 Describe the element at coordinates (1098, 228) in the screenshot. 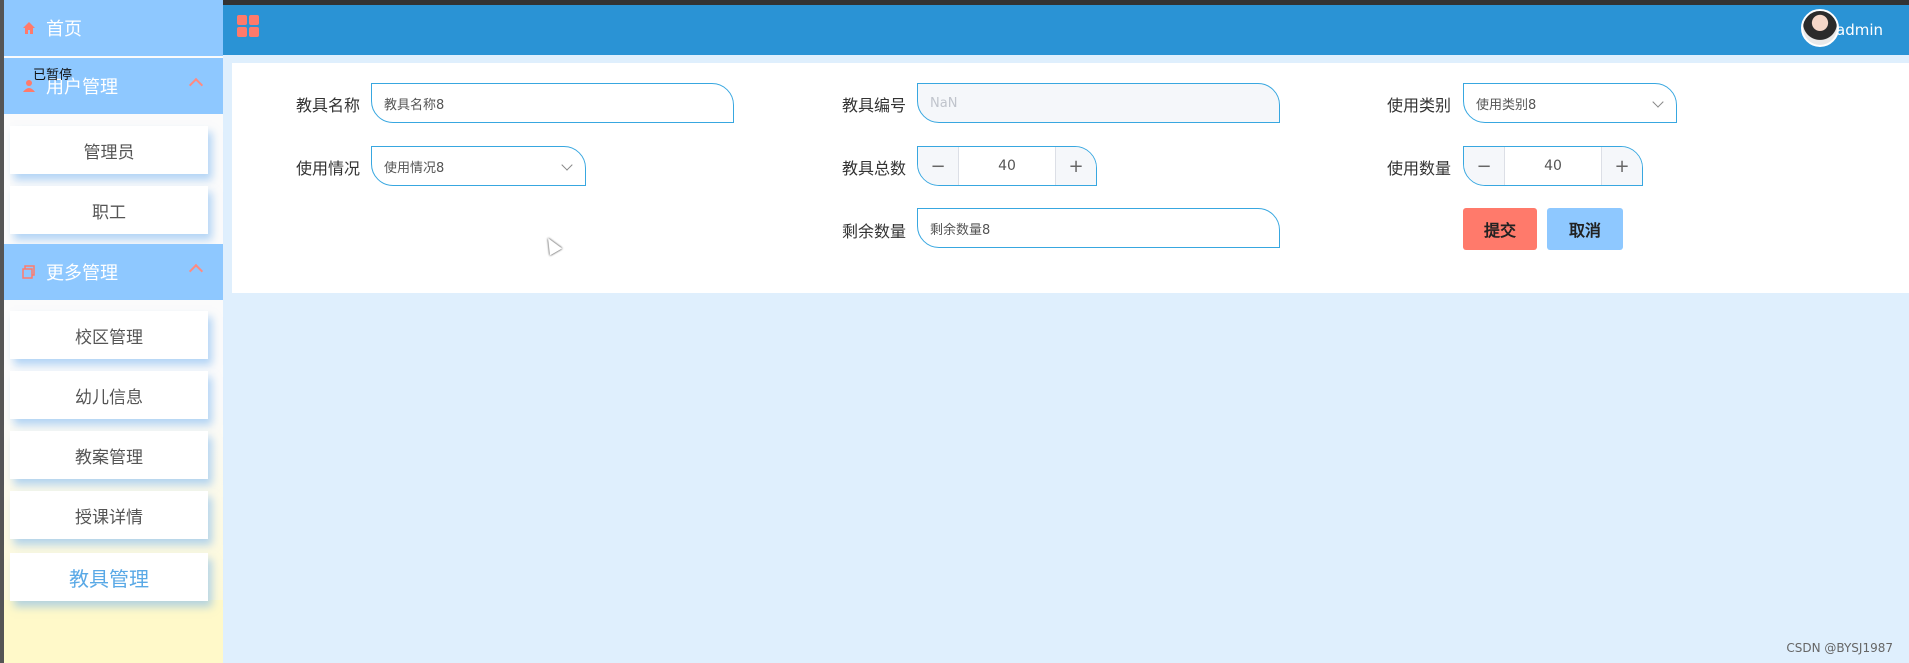

I see `remain-input: 剩余数量8` at that location.